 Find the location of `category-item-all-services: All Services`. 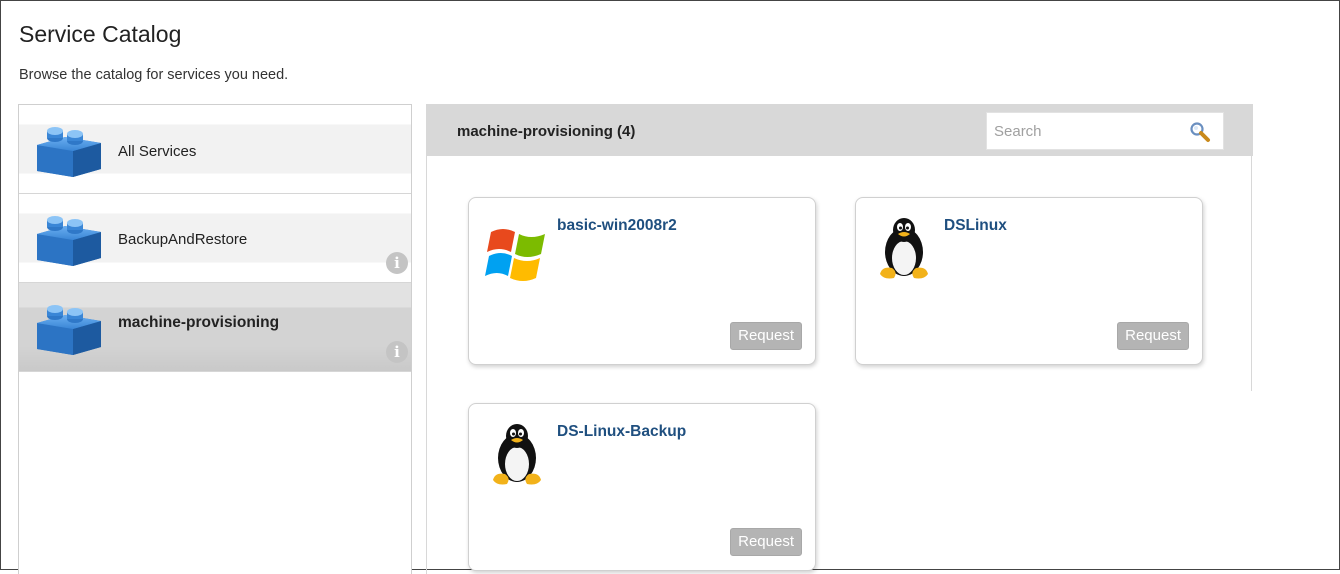

category-item-all-services: All Services is located at coordinates (215, 149).